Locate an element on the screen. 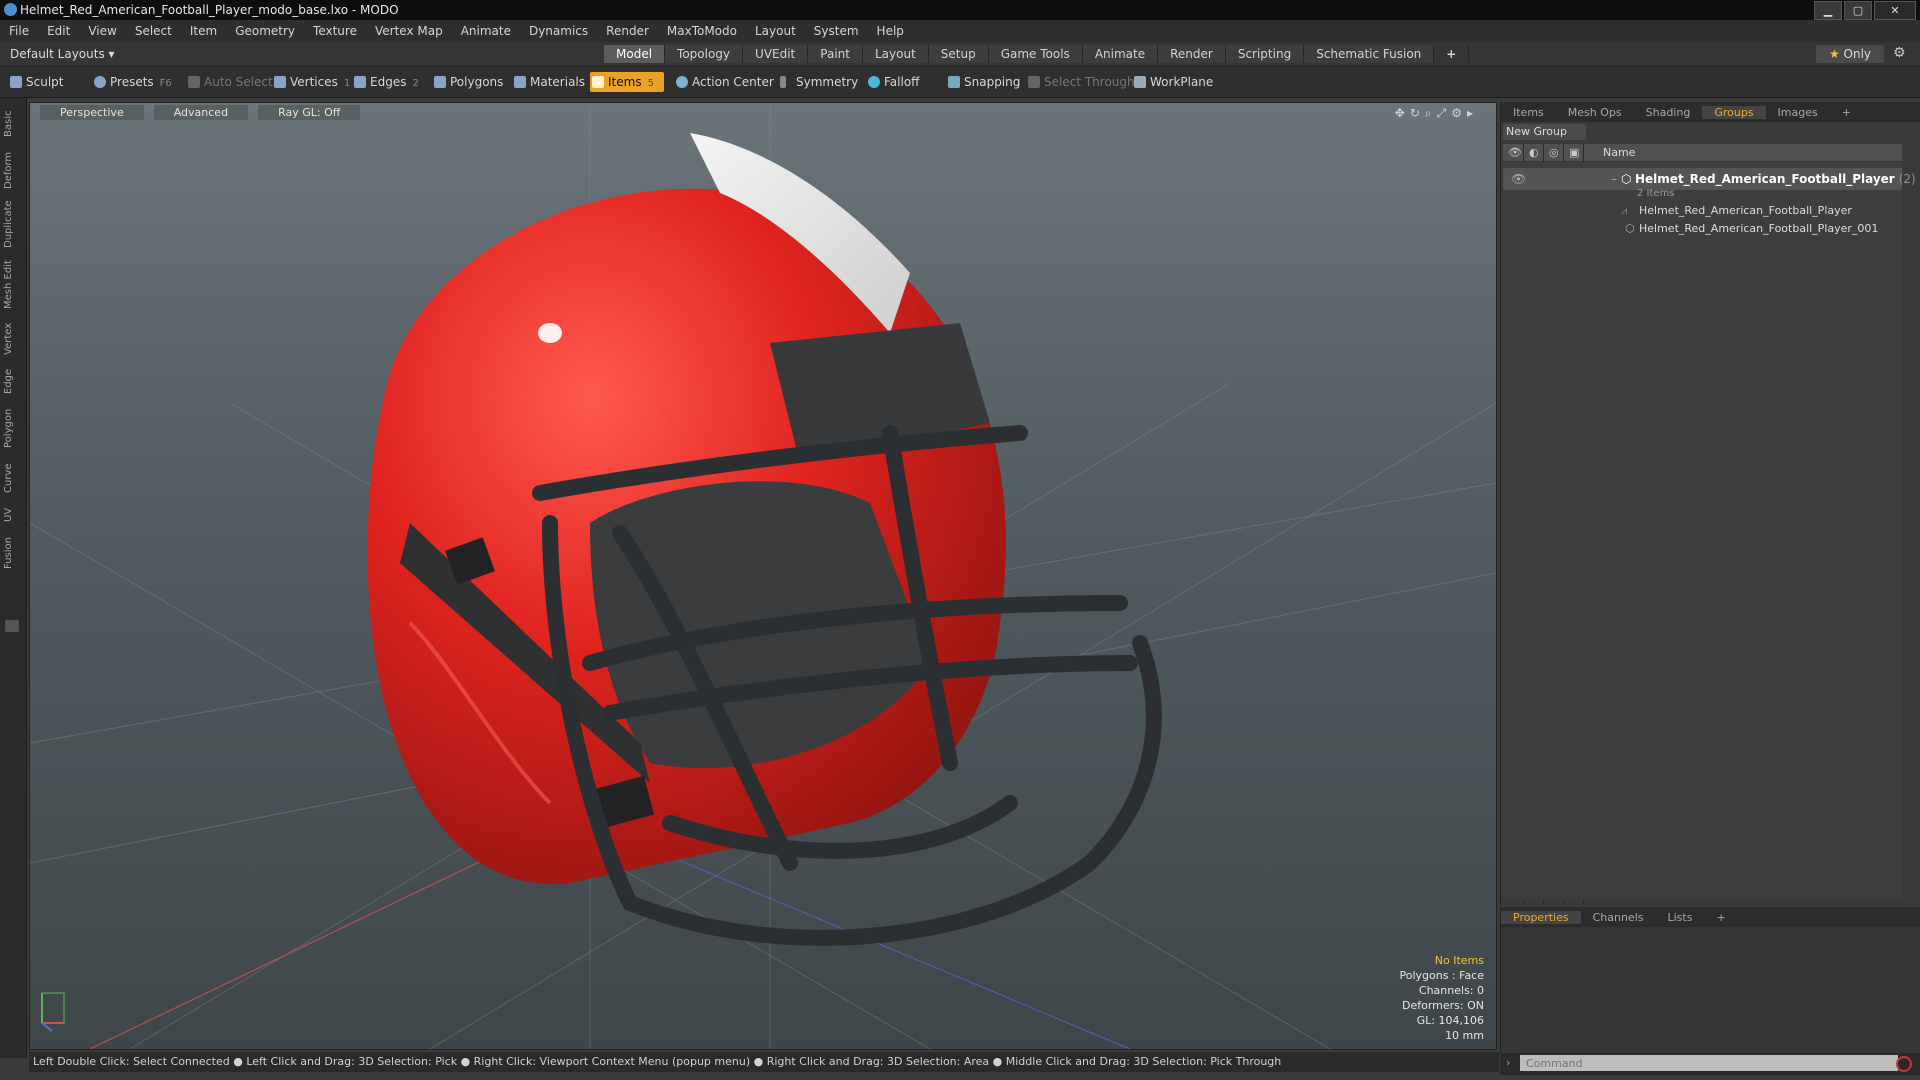  auto-select-button: Auto Select is located at coordinates (229, 82).